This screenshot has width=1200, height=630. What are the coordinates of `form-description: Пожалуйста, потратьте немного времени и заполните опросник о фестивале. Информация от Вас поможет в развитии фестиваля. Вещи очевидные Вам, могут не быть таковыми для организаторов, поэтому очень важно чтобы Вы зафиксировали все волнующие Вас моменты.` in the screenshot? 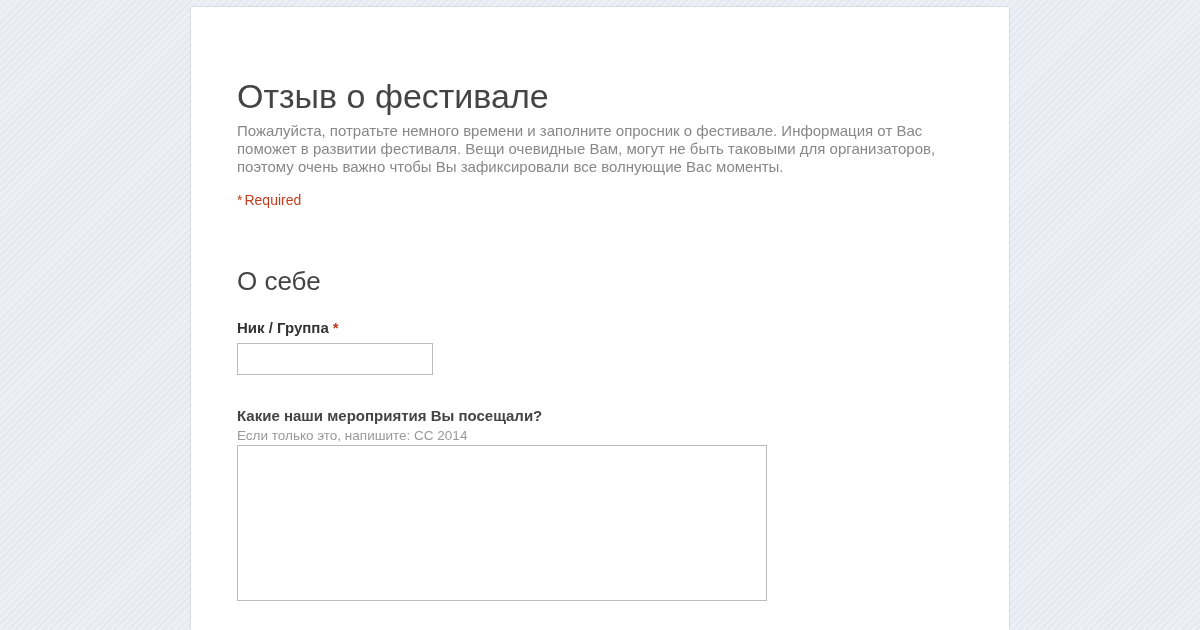 It's located at (587, 149).